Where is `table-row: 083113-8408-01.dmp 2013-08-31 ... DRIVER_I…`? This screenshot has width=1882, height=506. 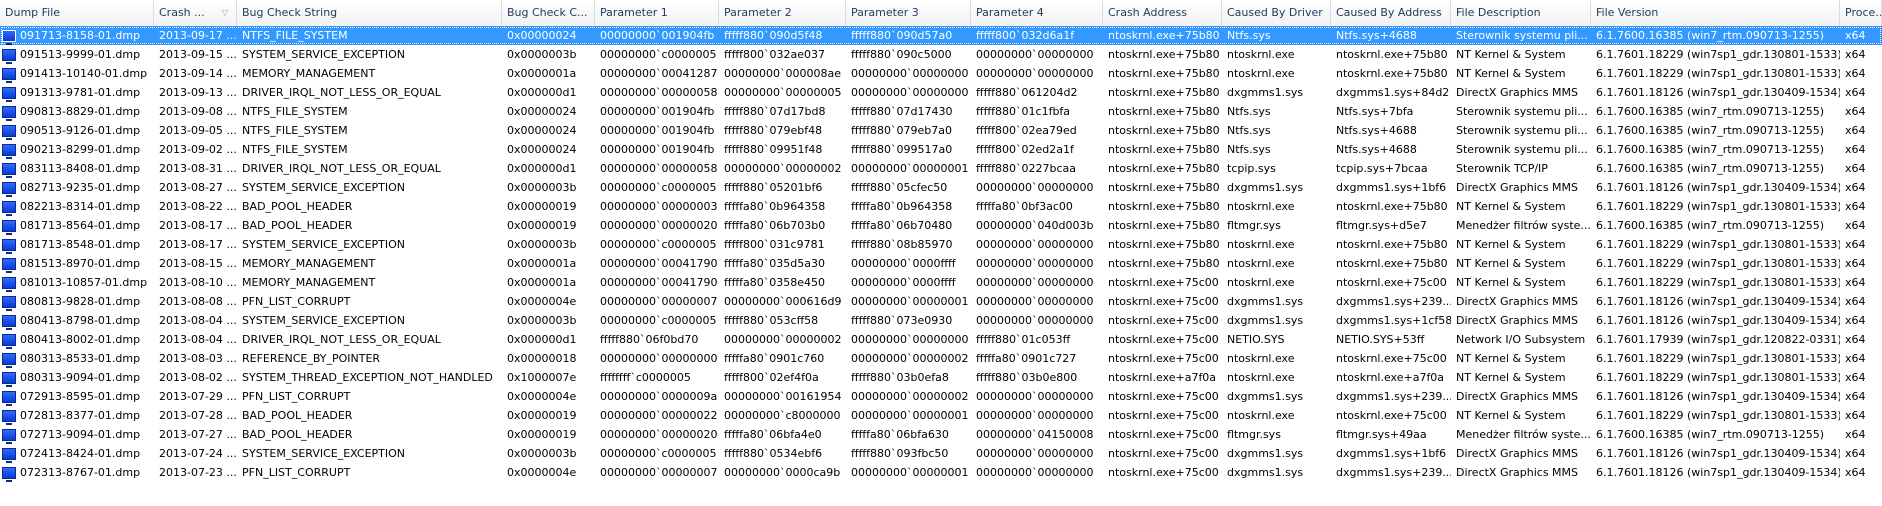
table-row: 083113-8408-01.dmp 2013-08-31 ... DRIVER_I… is located at coordinates (941, 168).